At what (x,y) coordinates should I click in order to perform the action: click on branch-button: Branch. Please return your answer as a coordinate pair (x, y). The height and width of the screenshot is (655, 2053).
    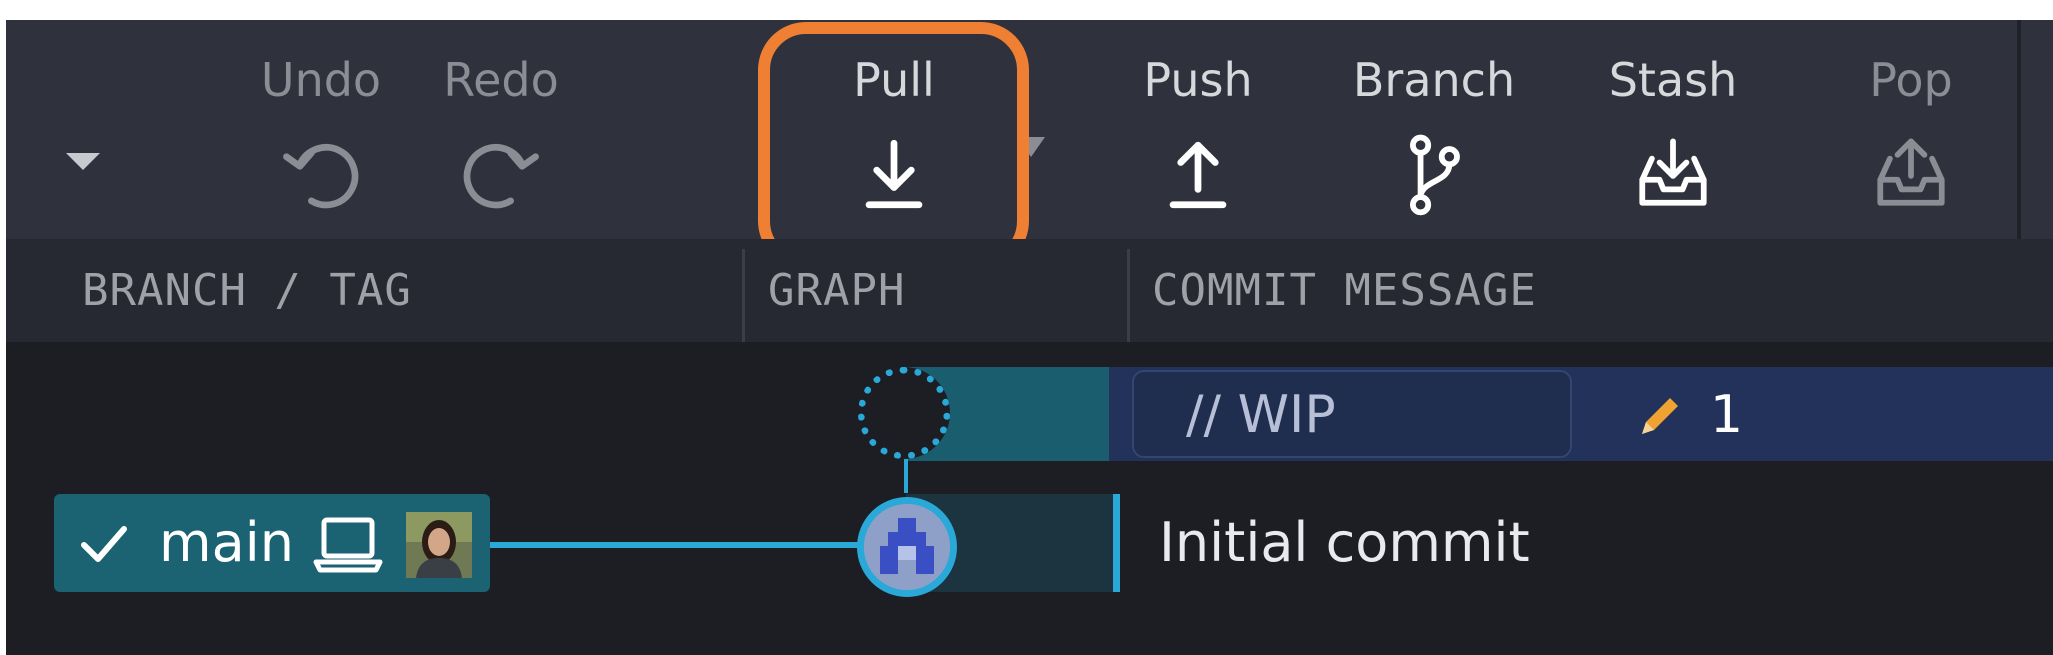
    Looking at the image, I should click on (1434, 129).